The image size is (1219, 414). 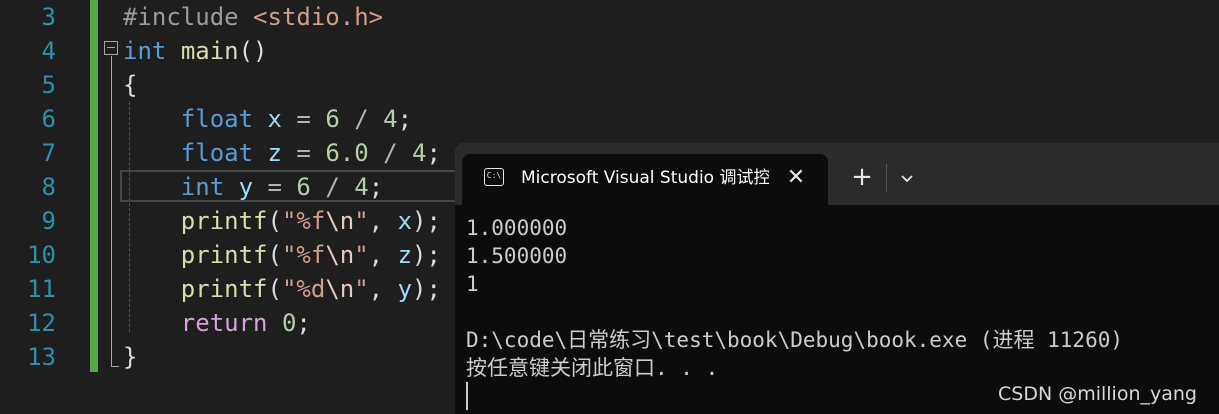 What do you see at coordinates (494, 177) in the screenshot?
I see `terminal-icon: C:\` at bounding box center [494, 177].